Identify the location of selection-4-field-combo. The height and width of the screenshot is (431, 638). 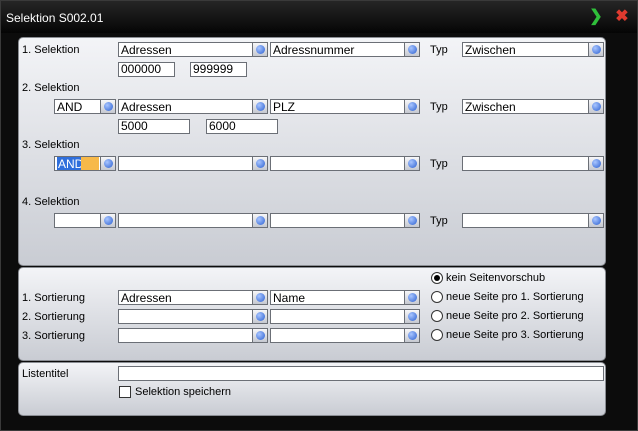
(345, 220).